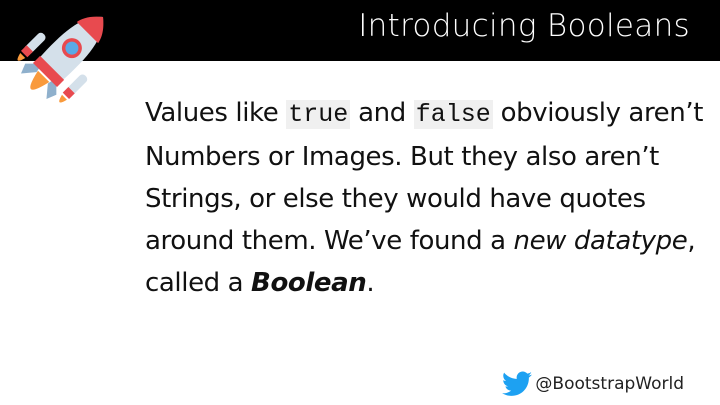  Describe the element at coordinates (370, 283) in the screenshot. I see `body-text: .` at that location.